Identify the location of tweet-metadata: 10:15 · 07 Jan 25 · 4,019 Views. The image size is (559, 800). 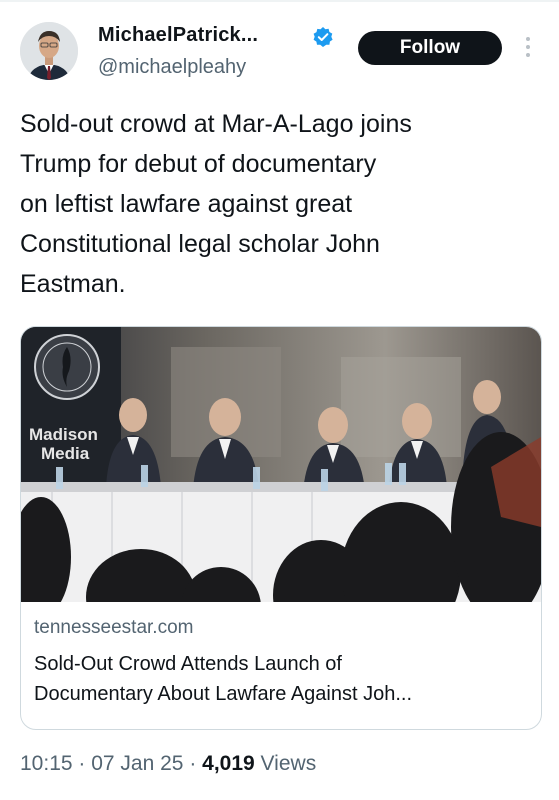
(168, 764).